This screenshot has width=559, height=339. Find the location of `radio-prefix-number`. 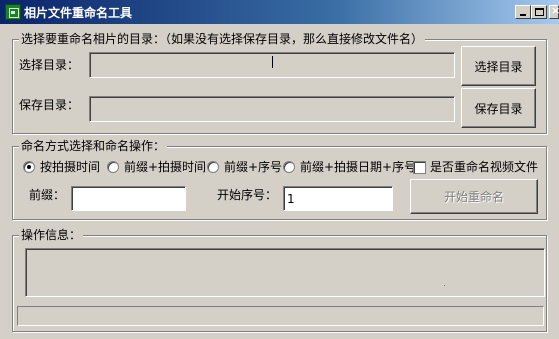

radio-prefix-number is located at coordinates (213, 167).